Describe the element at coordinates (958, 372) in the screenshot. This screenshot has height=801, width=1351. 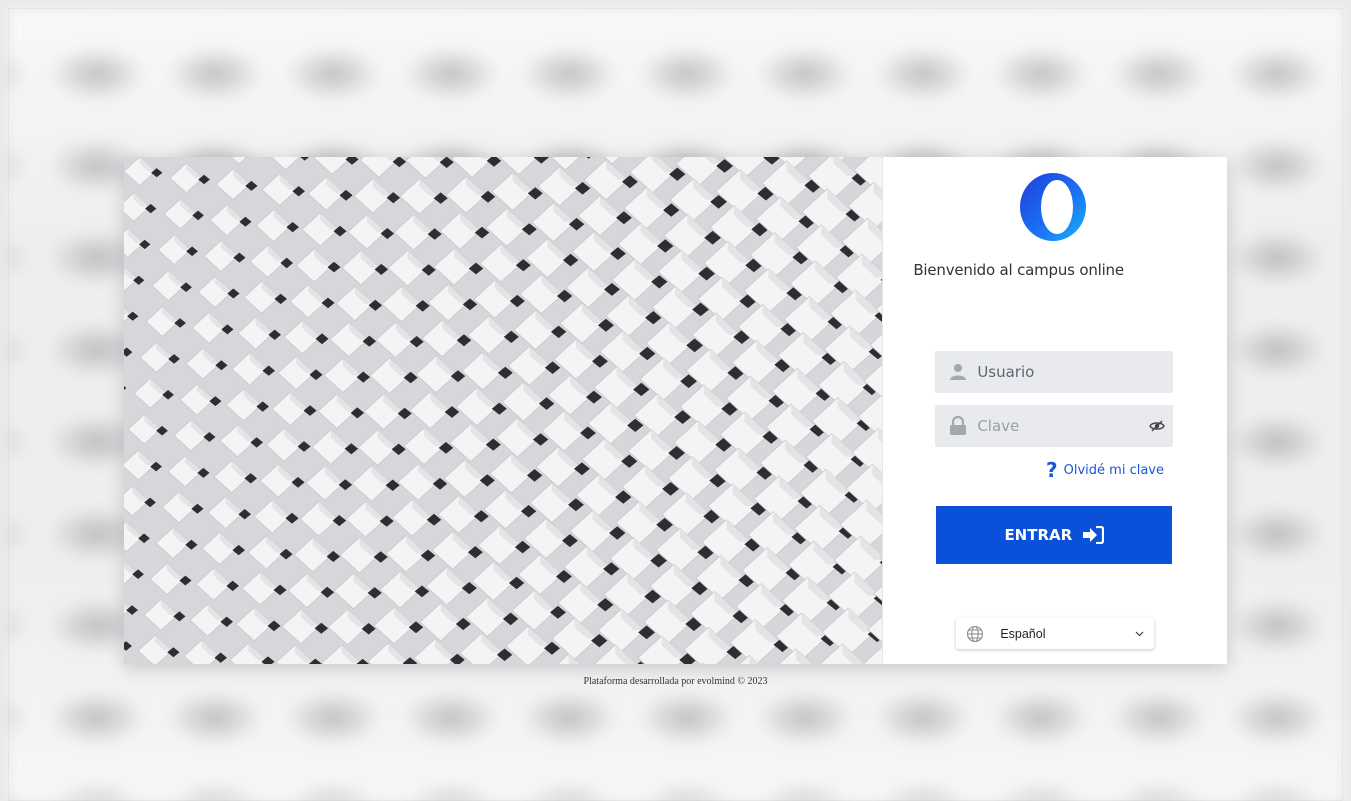
I see `user-icon` at that location.